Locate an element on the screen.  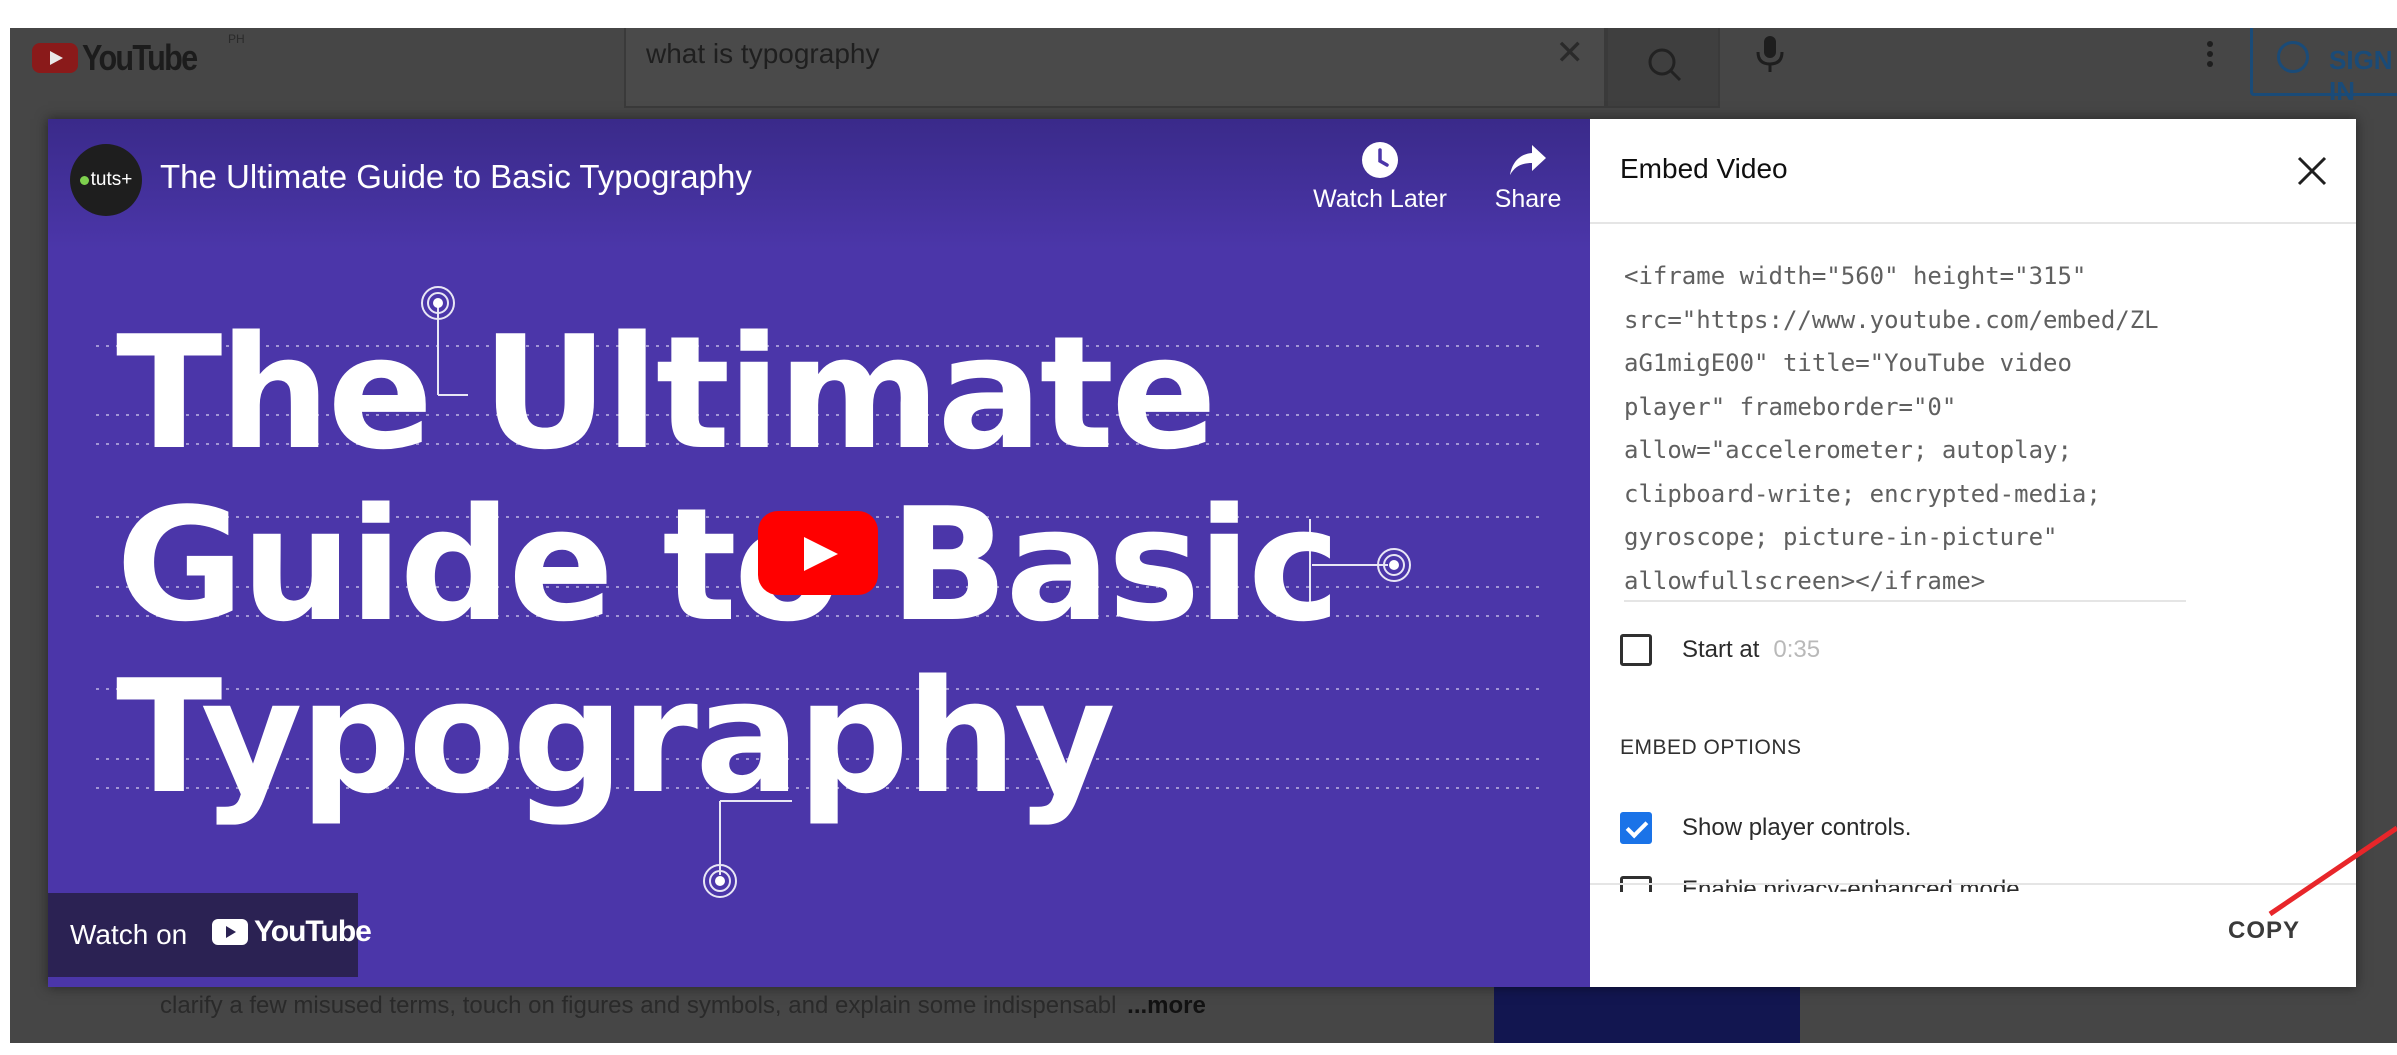
show-player-controls-option: Show player controls. is located at coordinates (1765, 828).